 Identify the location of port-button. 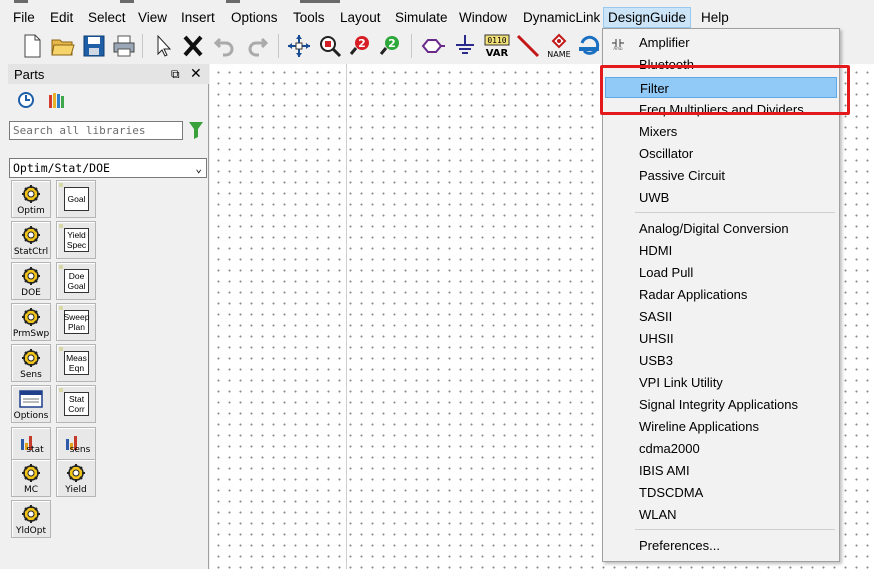
(433, 46).